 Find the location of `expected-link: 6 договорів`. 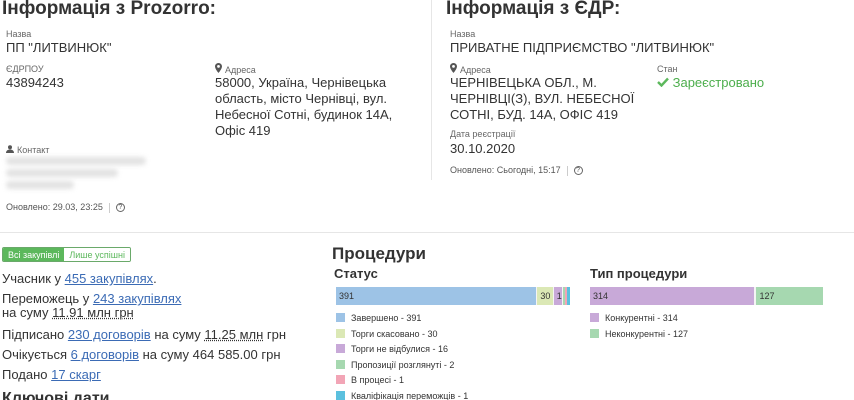

expected-link: 6 договорів is located at coordinates (105, 354).